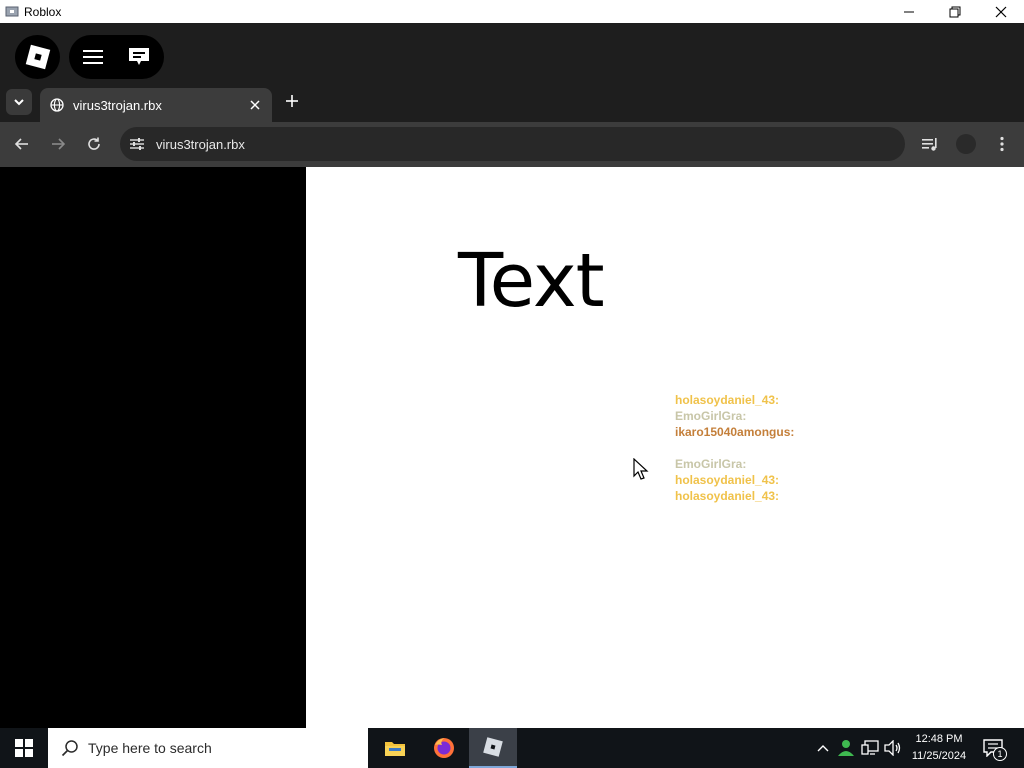 This screenshot has width=1024, height=768. What do you see at coordinates (939, 756) in the screenshot?
I see `clock-date: 11/25/2024` at bounding box center [939, 756].